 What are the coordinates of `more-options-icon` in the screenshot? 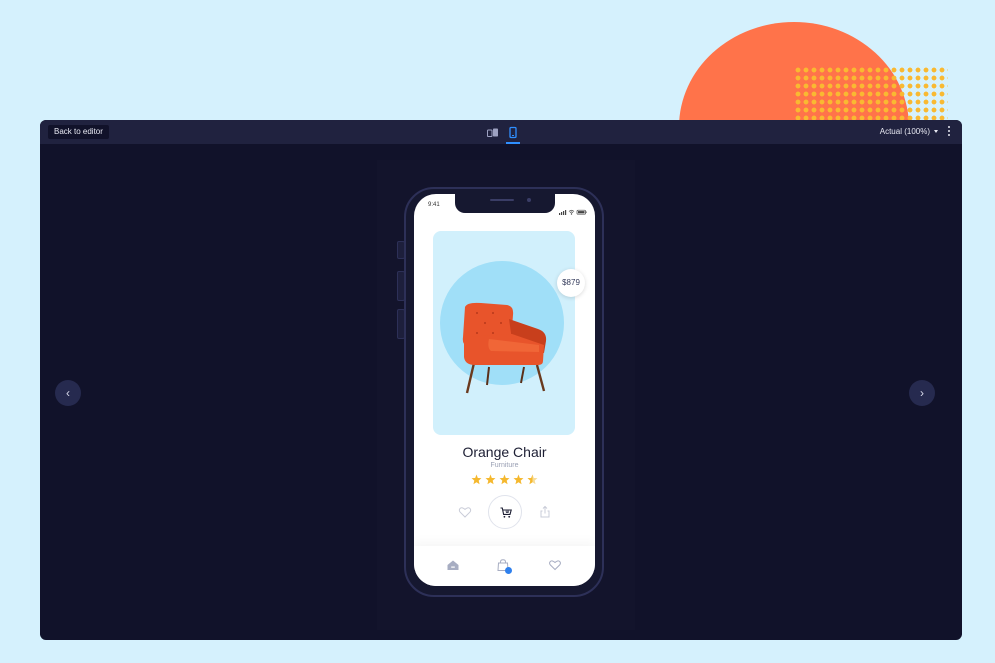 It's located at (949, 132).